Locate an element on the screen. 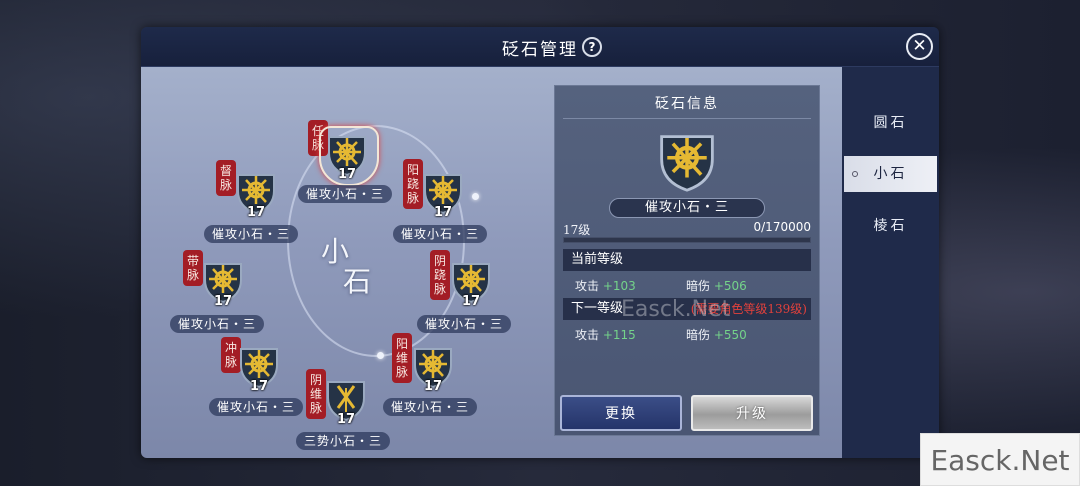 The width and height of the screenshot is (1080, 486). current-crit: 暗伤 +506 is located at coordinates (716, 285).